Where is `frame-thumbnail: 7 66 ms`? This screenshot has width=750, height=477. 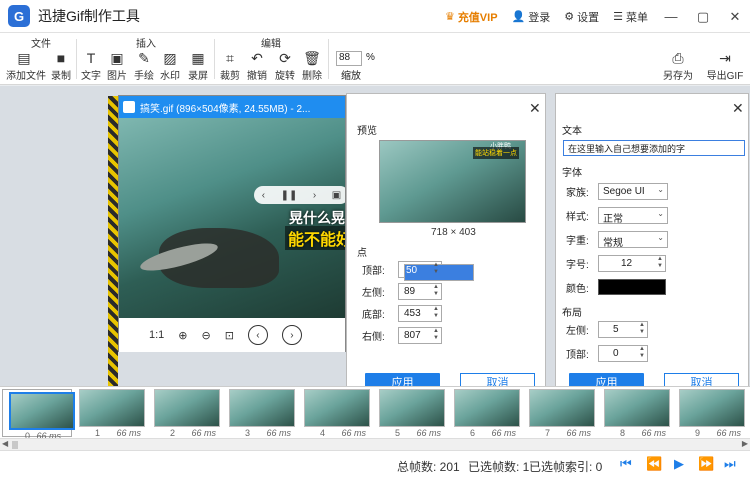
frame-thumbnail: 7 66 ms is located at coordinates (562, 413).